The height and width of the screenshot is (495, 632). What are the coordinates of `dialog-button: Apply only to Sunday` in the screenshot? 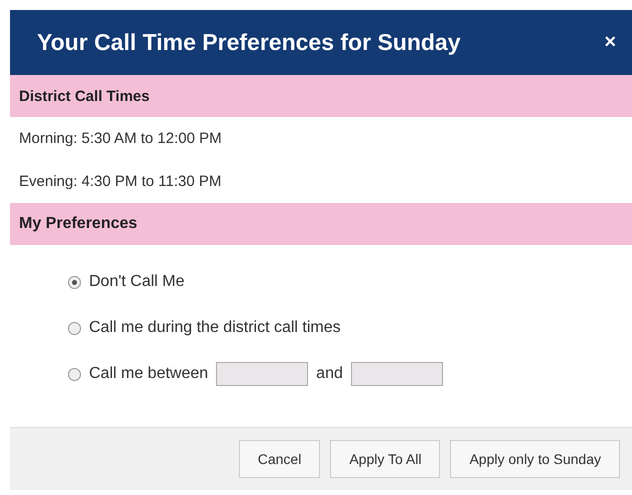 It's located at (535, 459).